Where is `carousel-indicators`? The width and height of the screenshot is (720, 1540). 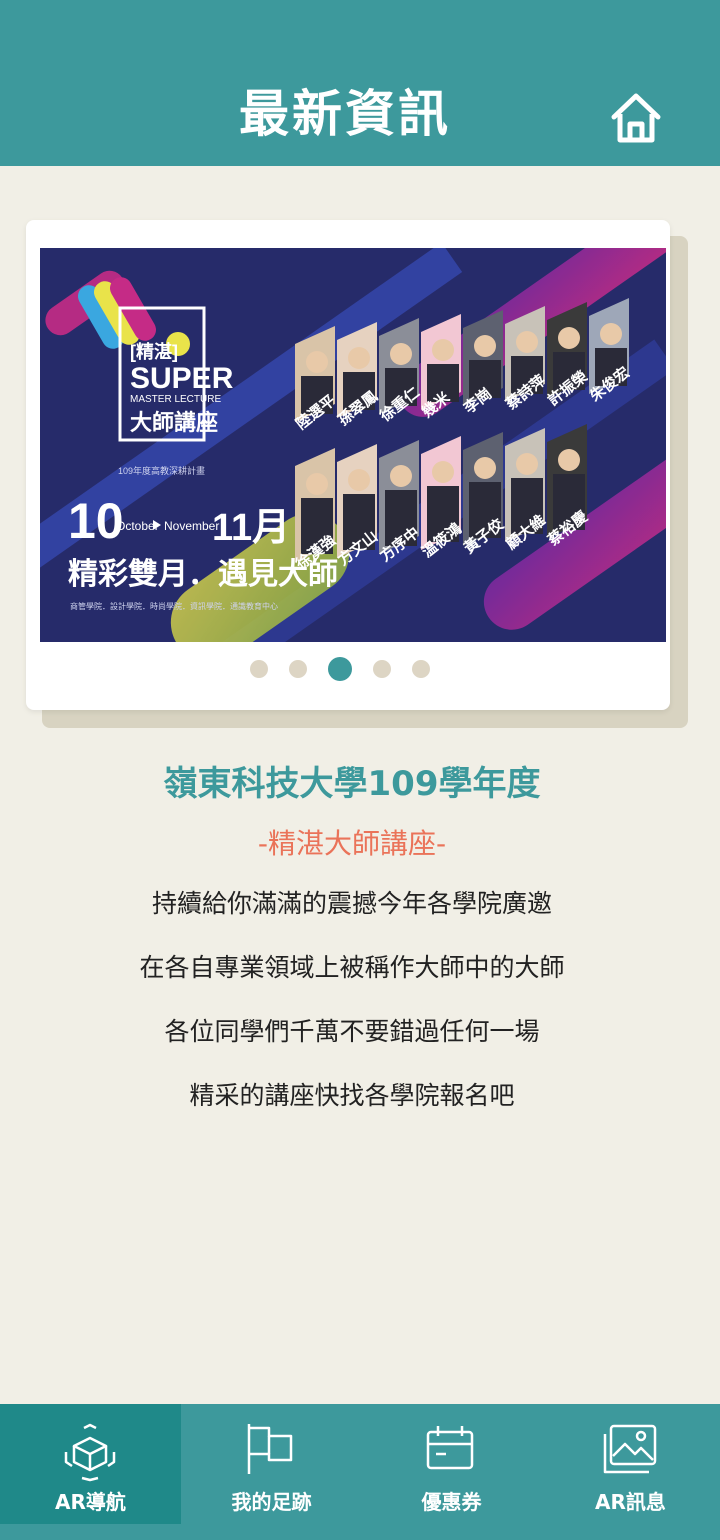 carousel-indicators is located at coordinates (350, 669).